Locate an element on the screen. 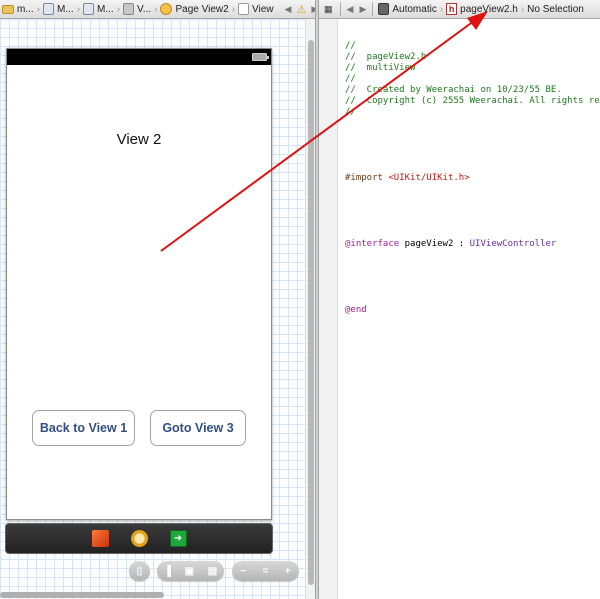 Image resolution: width=600 pixels, height=599 pixels. end-keyword: @end is located at coordinates (356, 310).